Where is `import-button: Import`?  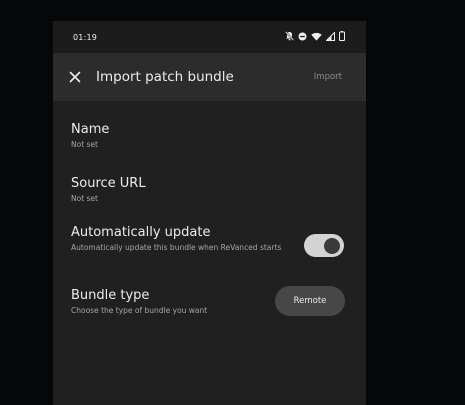 import-button: Import is located at coordinates (328, 77).